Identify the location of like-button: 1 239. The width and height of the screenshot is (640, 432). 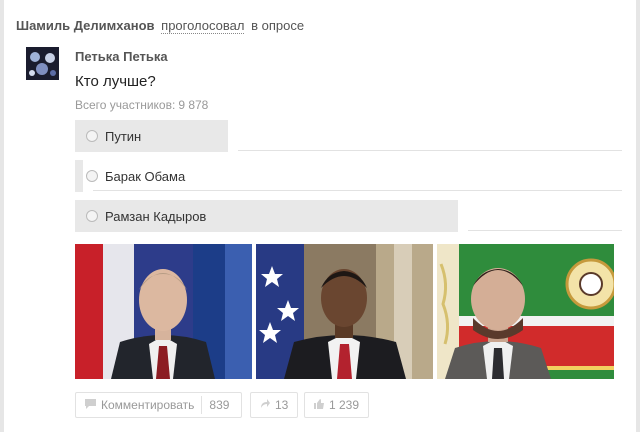
(336, 405).